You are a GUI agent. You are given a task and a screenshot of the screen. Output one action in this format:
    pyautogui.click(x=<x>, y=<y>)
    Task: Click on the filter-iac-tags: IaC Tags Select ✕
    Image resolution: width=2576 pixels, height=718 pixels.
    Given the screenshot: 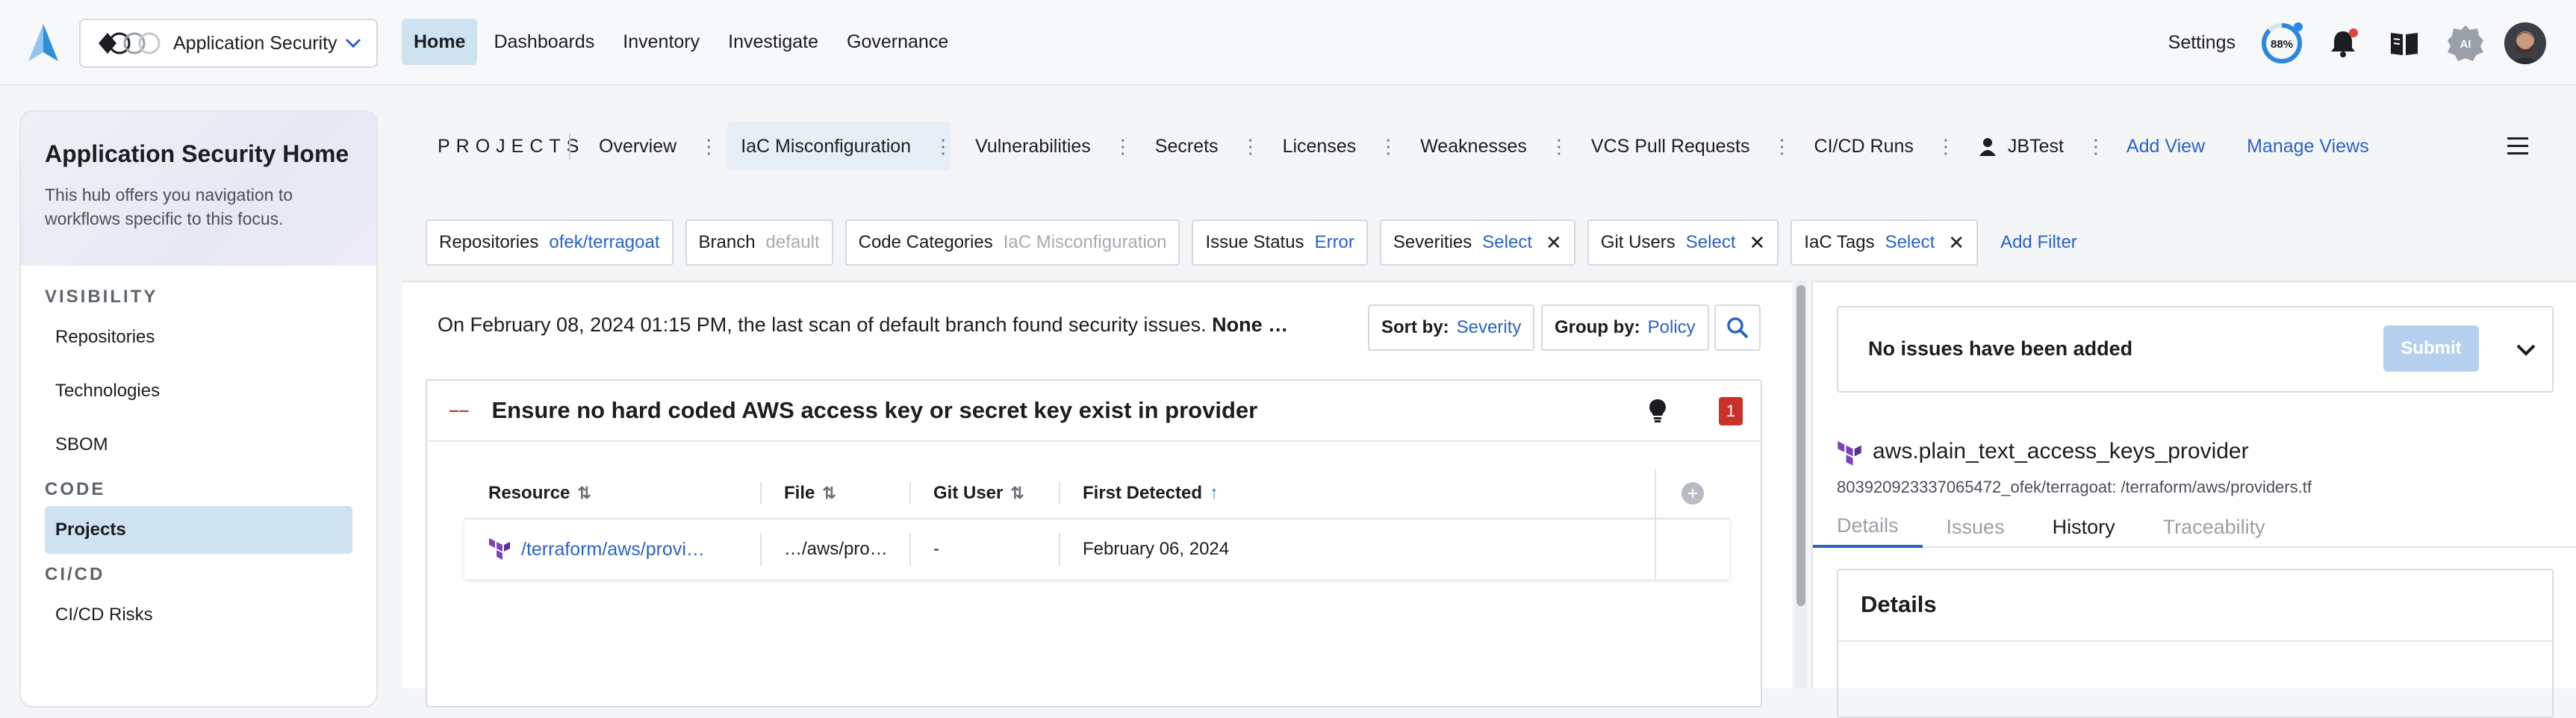 What is the action you would take?
    pyautogui.click(x=1885, y=242)
    